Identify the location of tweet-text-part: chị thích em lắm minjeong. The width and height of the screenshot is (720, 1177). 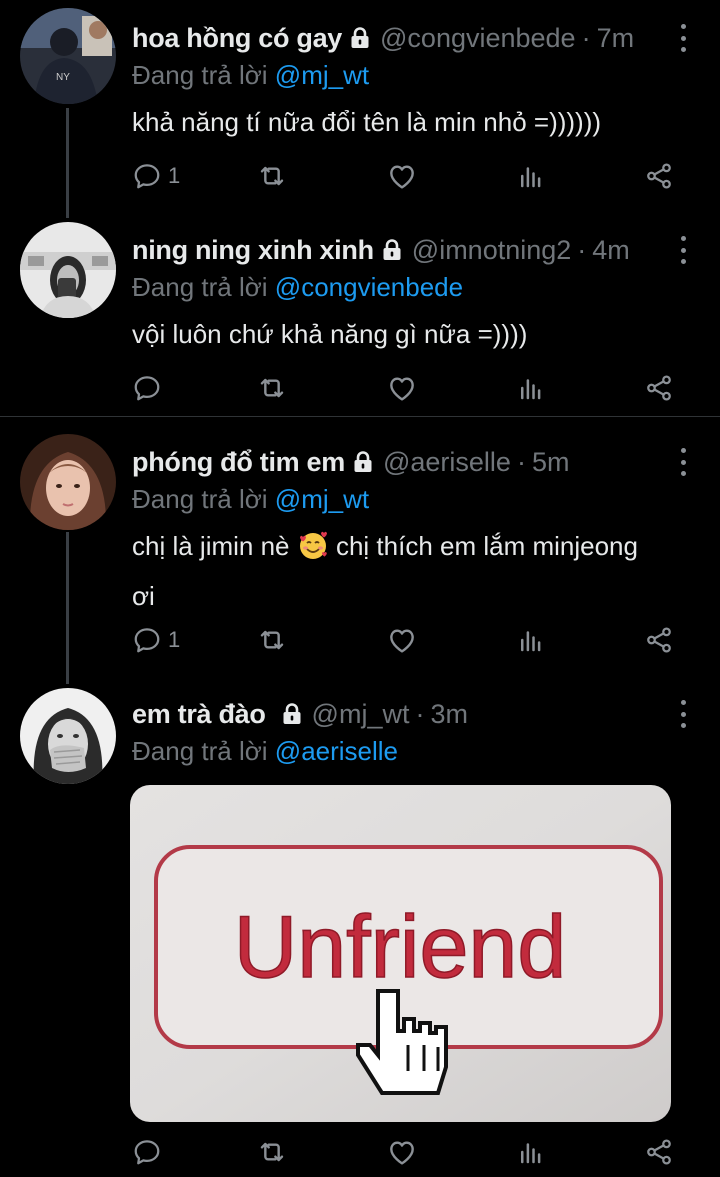
(483, 546).